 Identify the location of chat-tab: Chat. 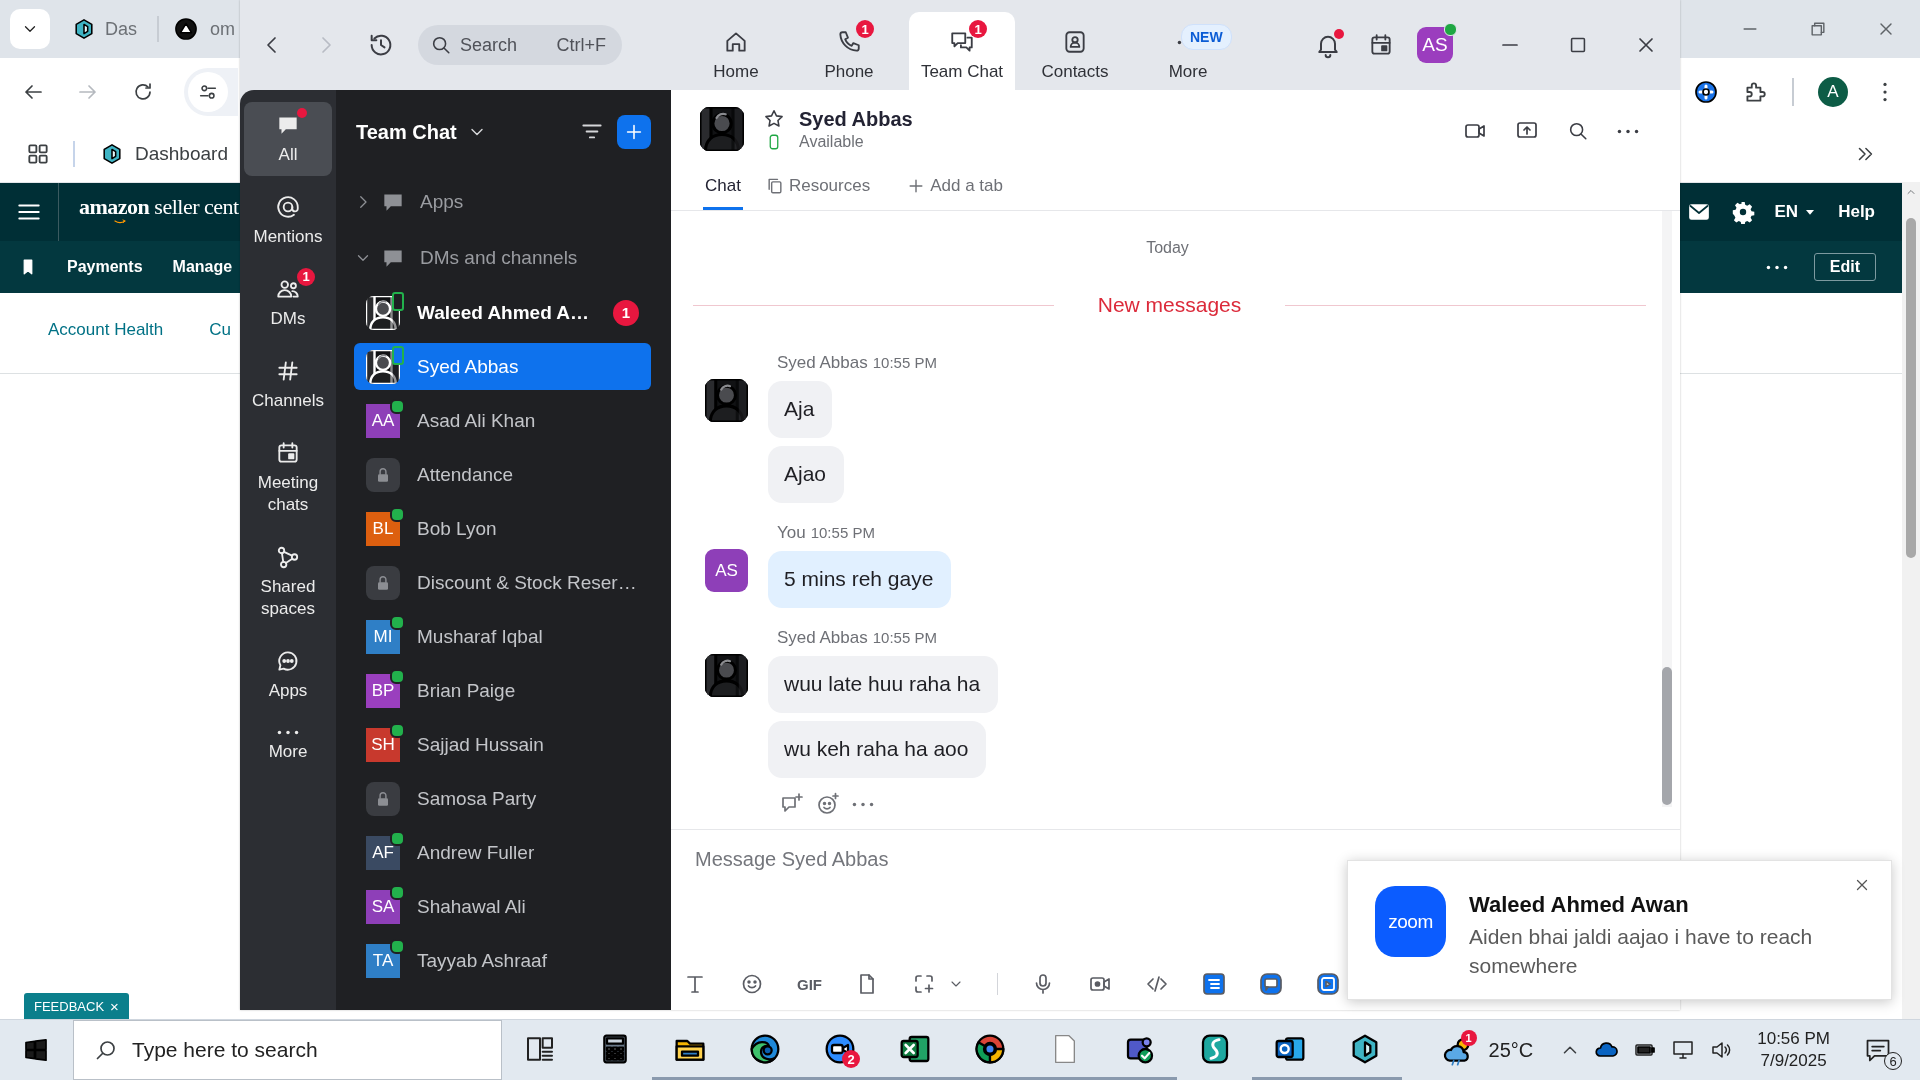
(723, 187).